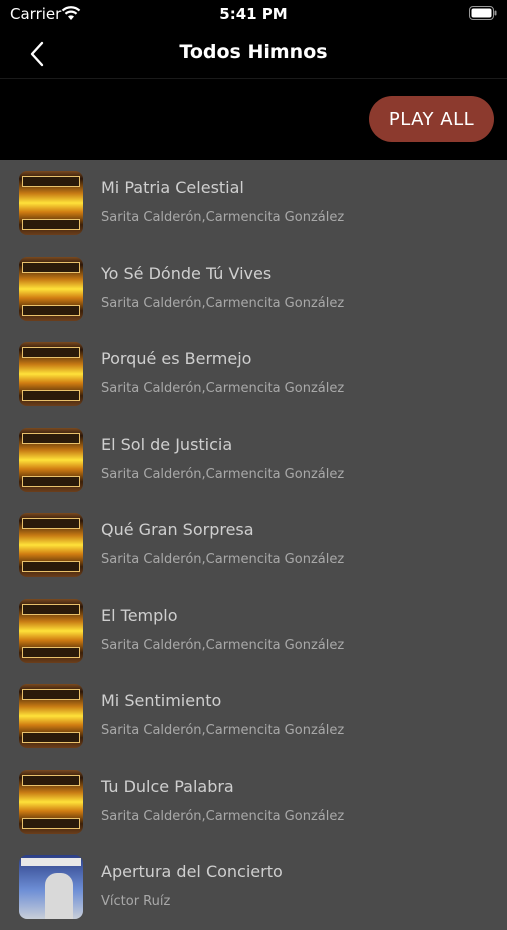  What do you see at coordinates (161, 700) in the screenshot?
I see `song-title: Mi Sentimiento` at bounding box center [161, 700].